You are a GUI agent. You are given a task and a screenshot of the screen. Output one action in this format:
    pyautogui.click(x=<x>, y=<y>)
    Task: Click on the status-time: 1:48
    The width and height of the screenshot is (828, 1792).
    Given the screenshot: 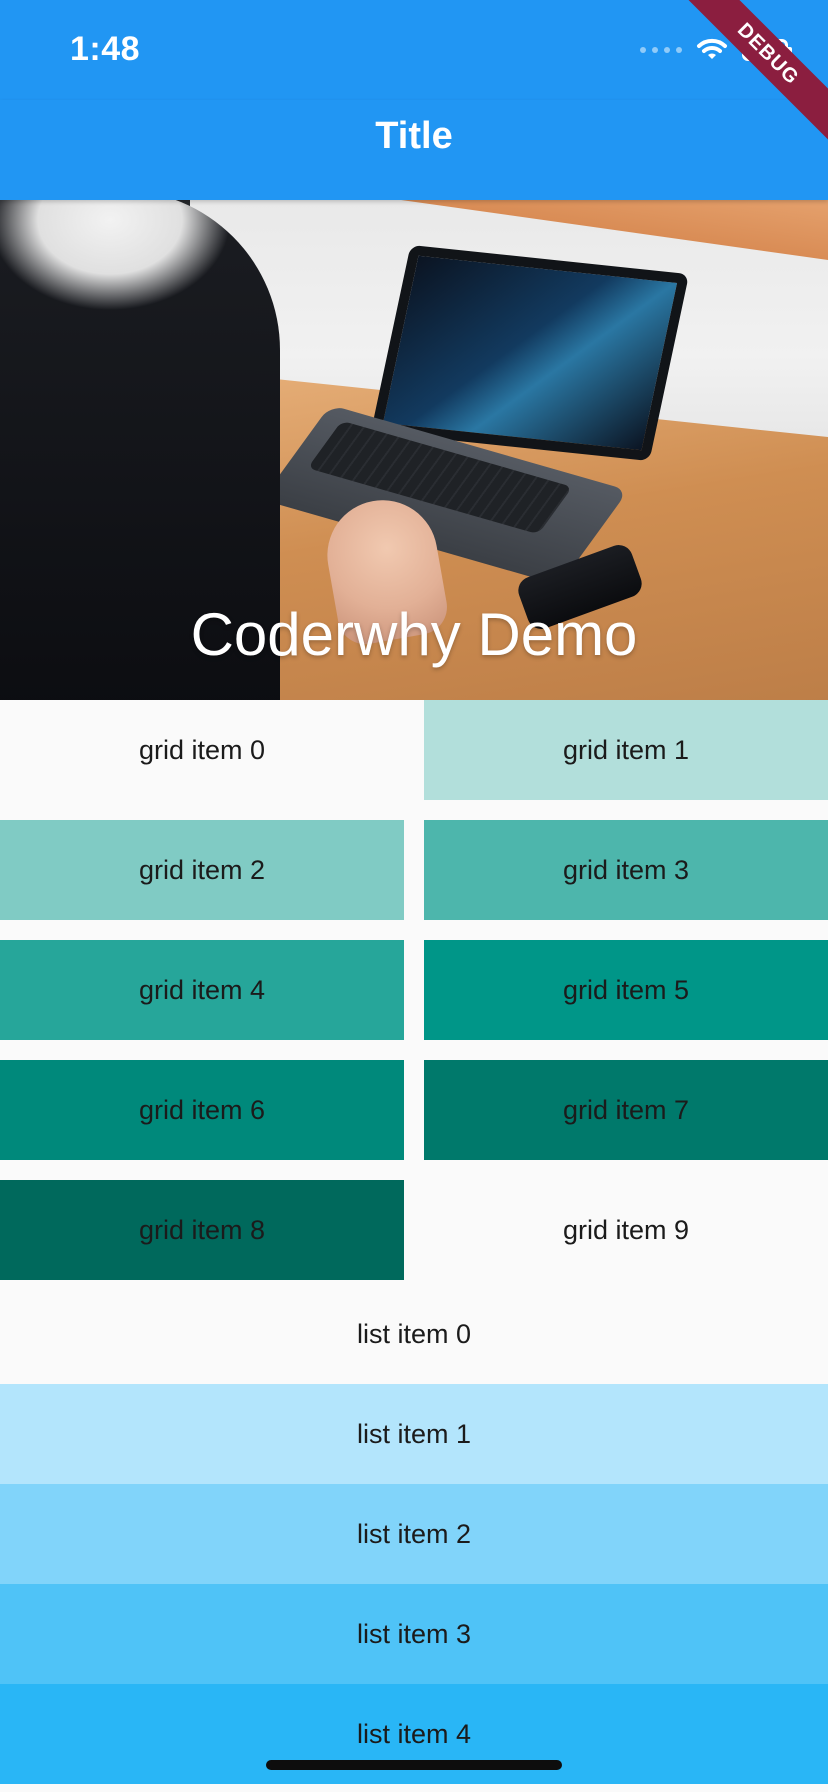 What is the action you would take?
    pyautogui.click(x=105, y=49)
    